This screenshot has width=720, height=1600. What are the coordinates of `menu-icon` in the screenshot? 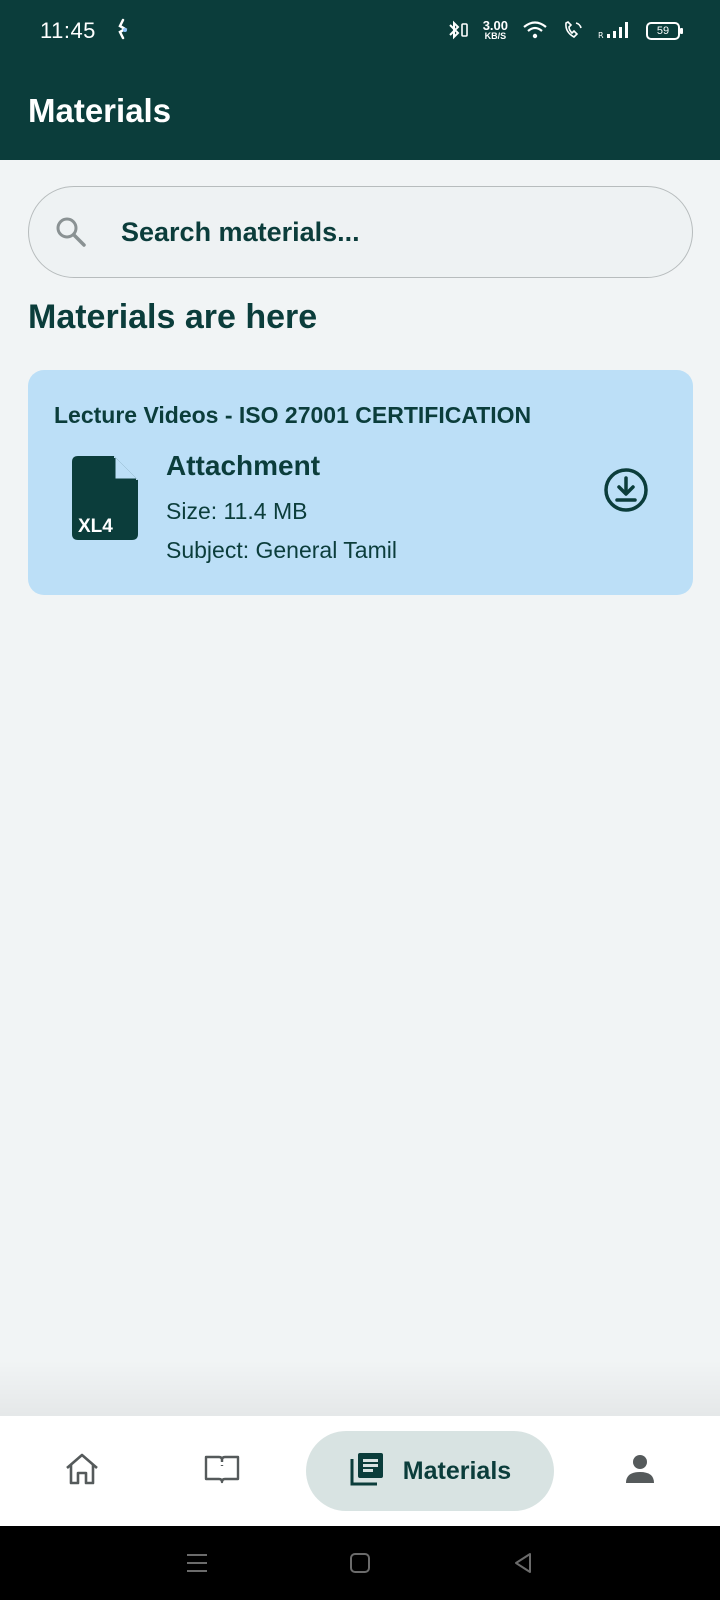 It's located at (197, 1563).